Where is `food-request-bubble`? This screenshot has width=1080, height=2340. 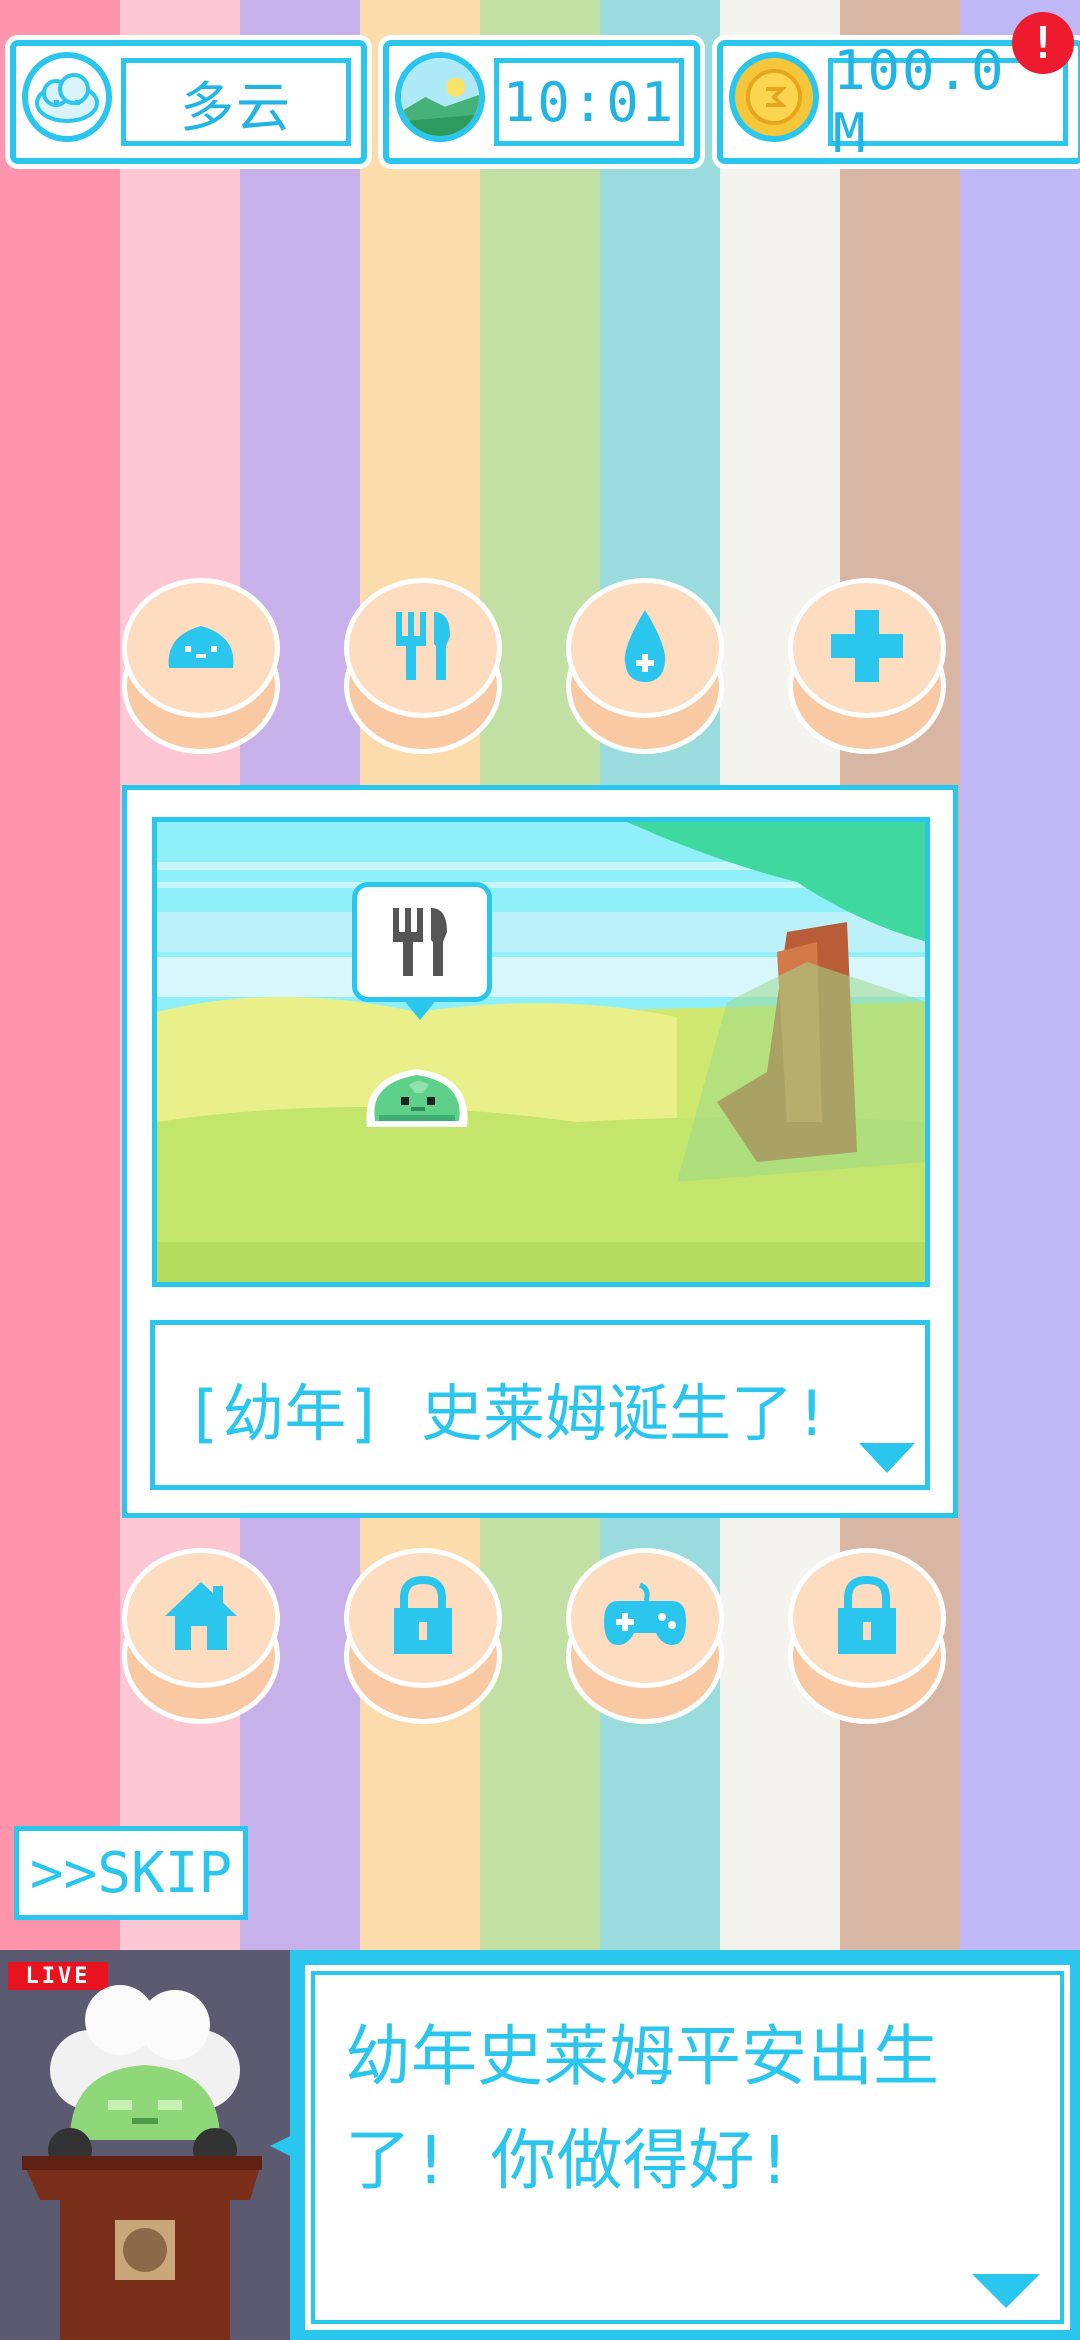 food-request-bubble is located at coordinates (422, 942).